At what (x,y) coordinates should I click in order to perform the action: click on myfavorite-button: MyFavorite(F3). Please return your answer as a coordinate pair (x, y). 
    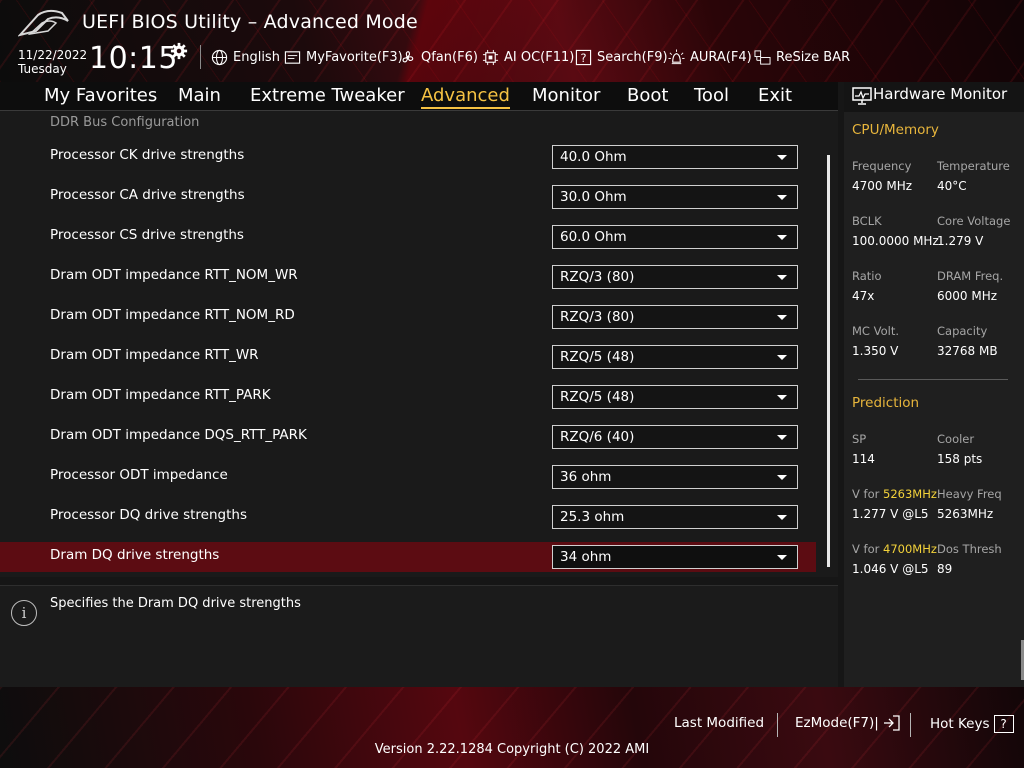
    Looking at the image, I should click on (343, 57).